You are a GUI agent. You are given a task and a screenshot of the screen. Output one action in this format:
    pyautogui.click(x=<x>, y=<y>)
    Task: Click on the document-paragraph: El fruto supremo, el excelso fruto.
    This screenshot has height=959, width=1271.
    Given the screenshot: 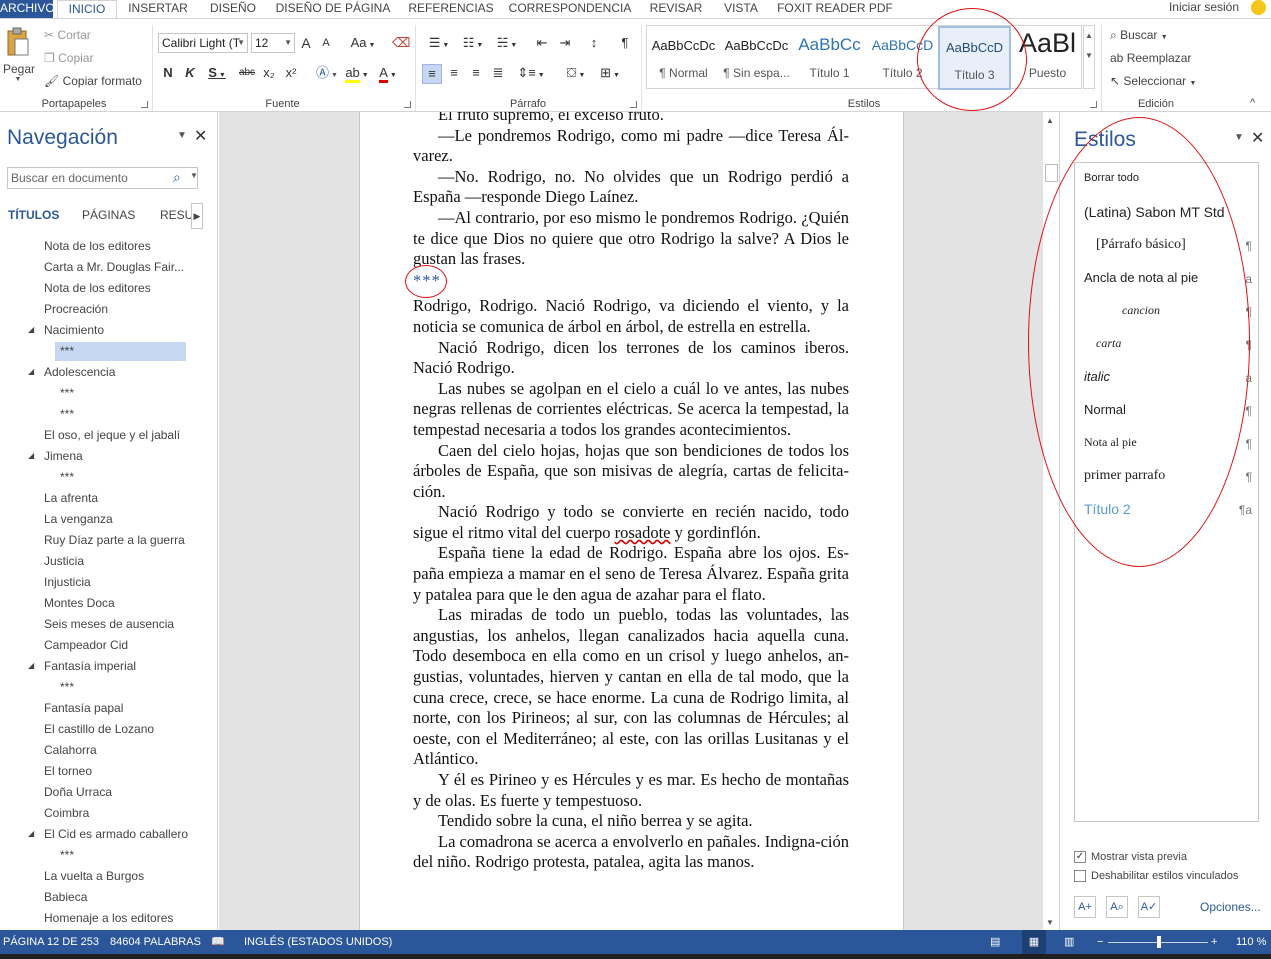 What is the action you would take?
    pyautogui.click(x=631, y=119)
    